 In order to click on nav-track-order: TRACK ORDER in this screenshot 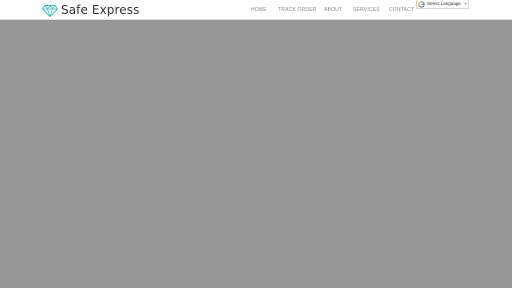, I will do `click(297, 10)`.